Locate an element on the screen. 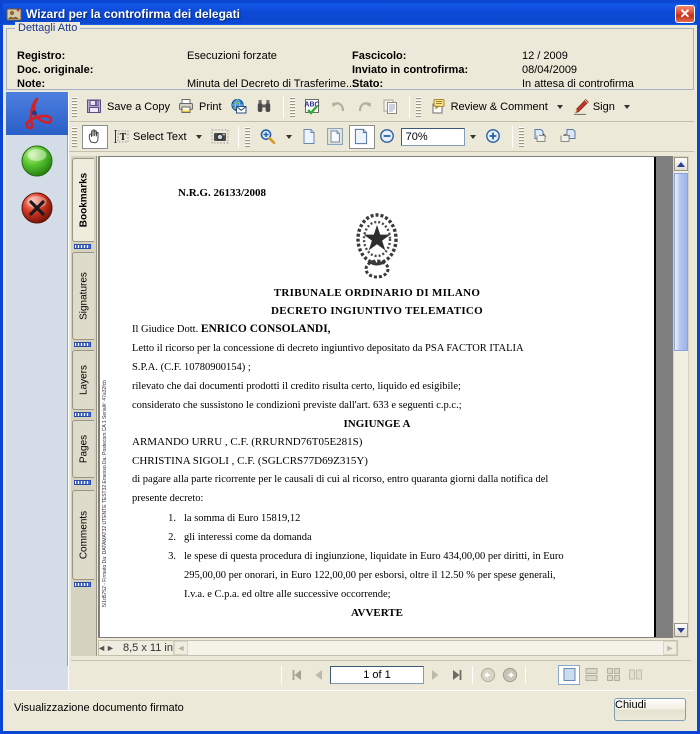  review-and-comment-button: Review & Comment is located at coordinates (489, 107).